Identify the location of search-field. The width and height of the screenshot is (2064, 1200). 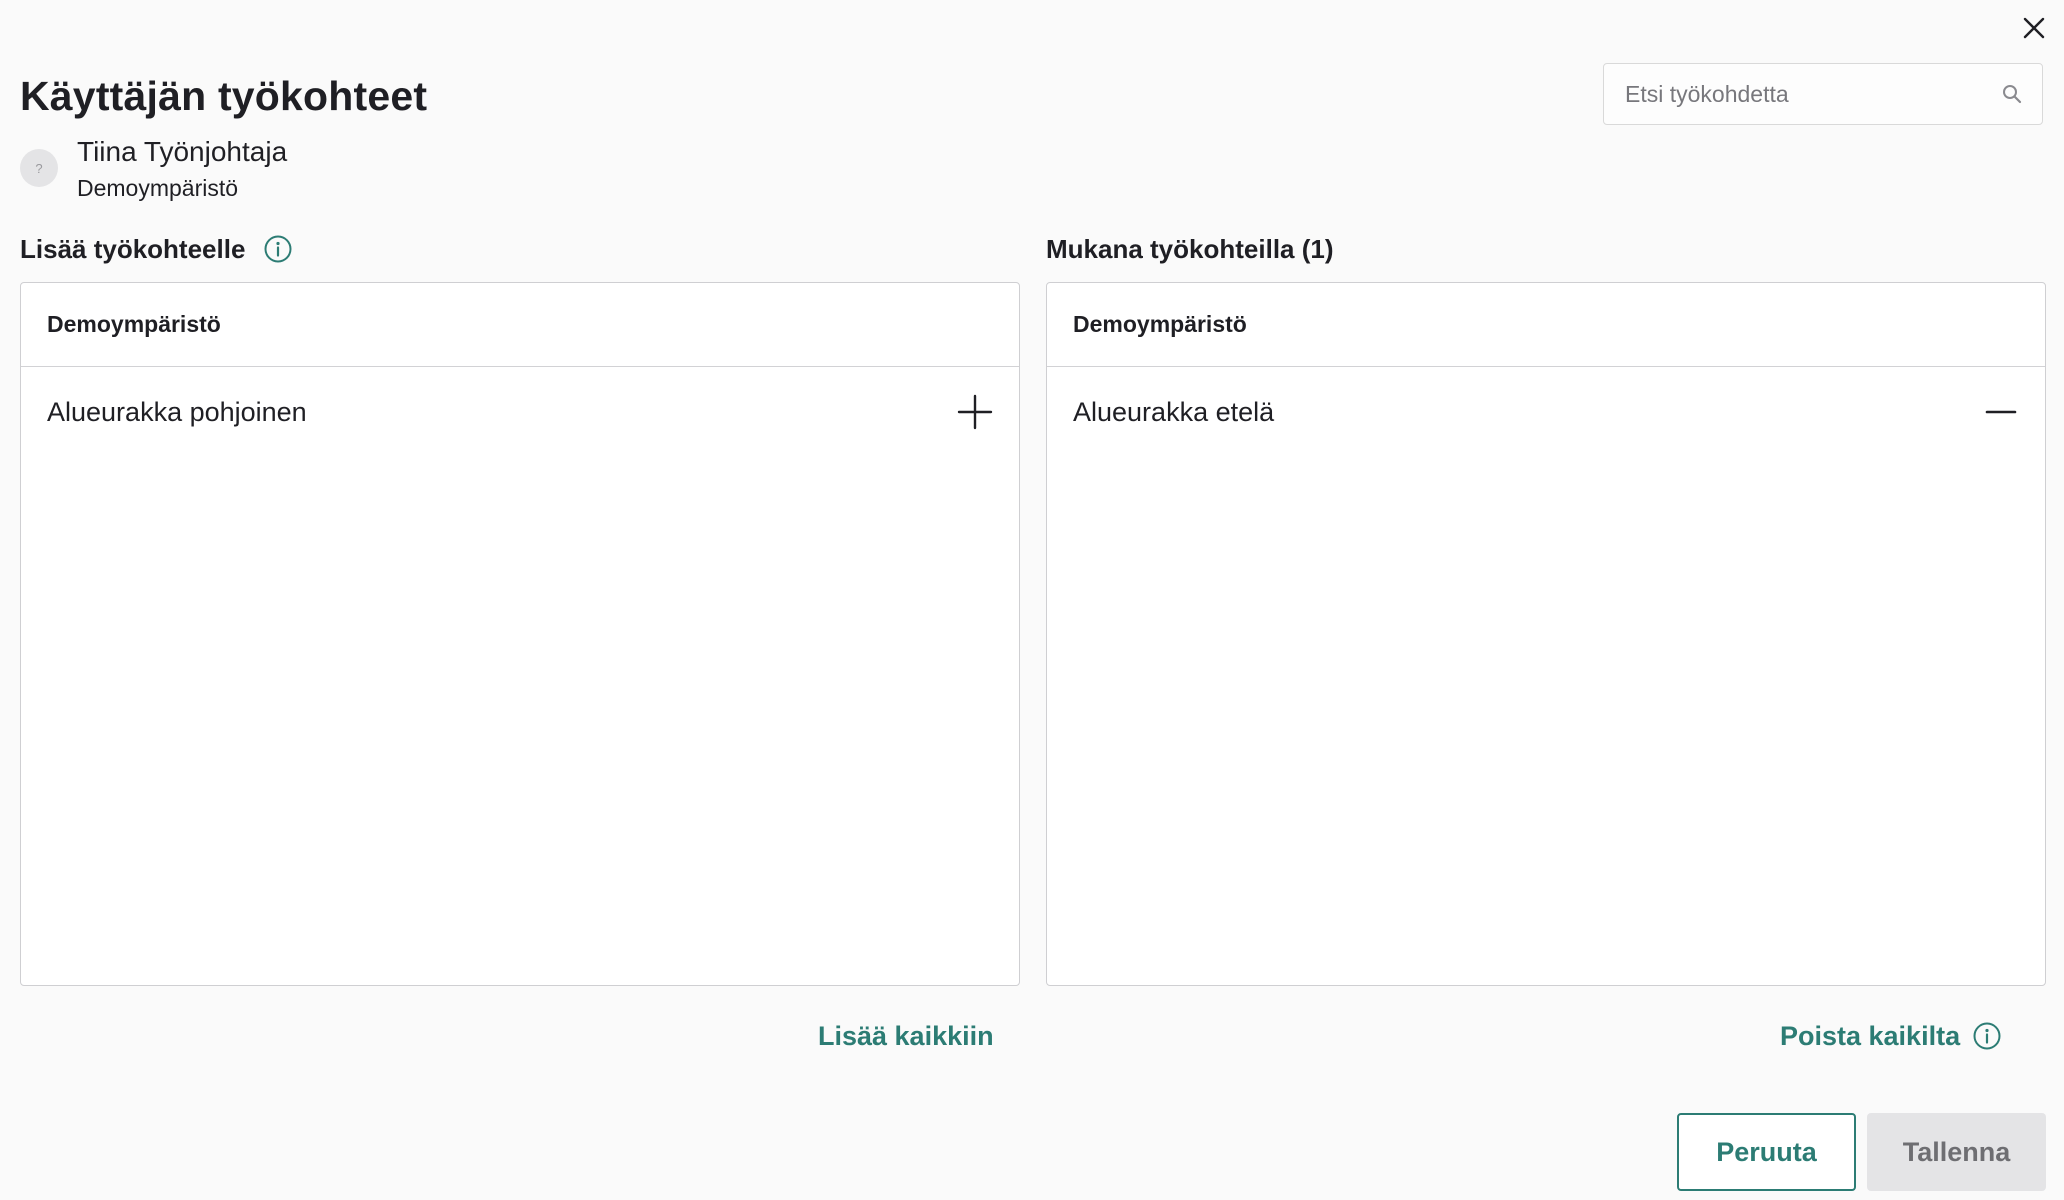
(1823, 94).